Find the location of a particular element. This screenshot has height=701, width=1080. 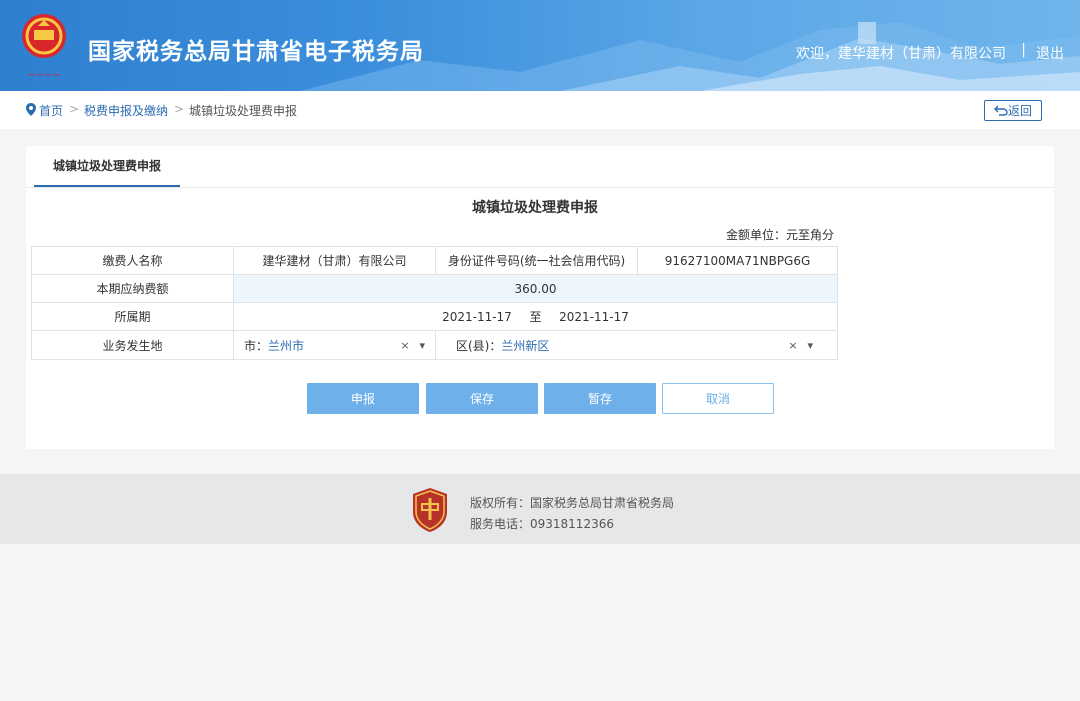

district-clear-icon: × is located at coordinates (792, 345).